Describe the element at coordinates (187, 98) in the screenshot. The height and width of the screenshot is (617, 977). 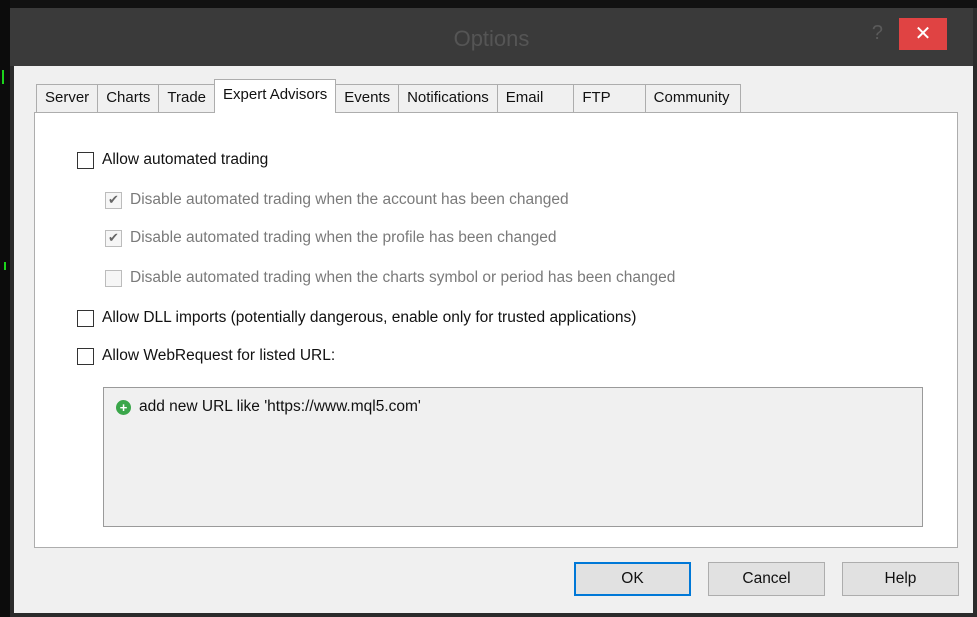
I see `tab-trade: Trade` at that location.